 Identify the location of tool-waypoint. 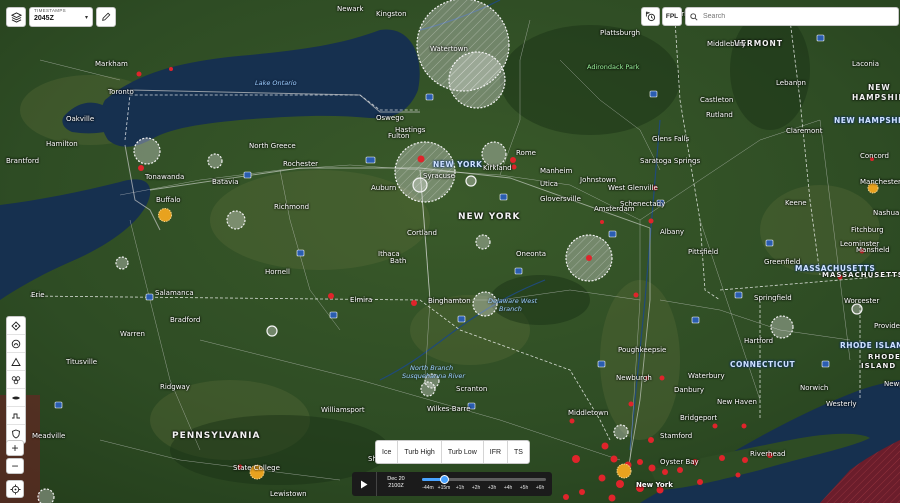
(16, 326).